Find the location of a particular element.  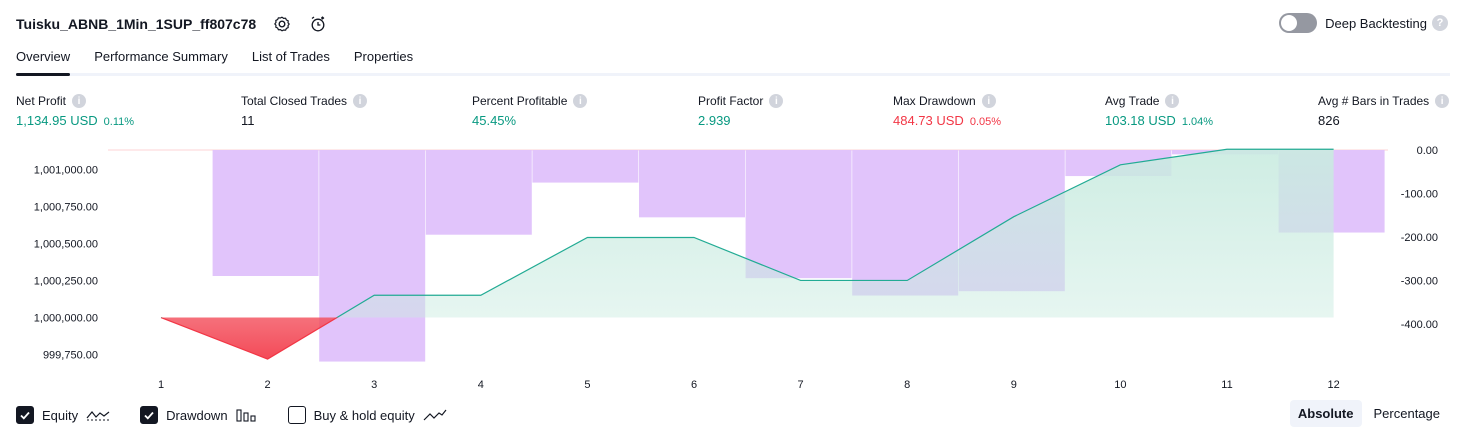

left-axis-tick: 1,000,750.00 is located at coordinates (66, 207).